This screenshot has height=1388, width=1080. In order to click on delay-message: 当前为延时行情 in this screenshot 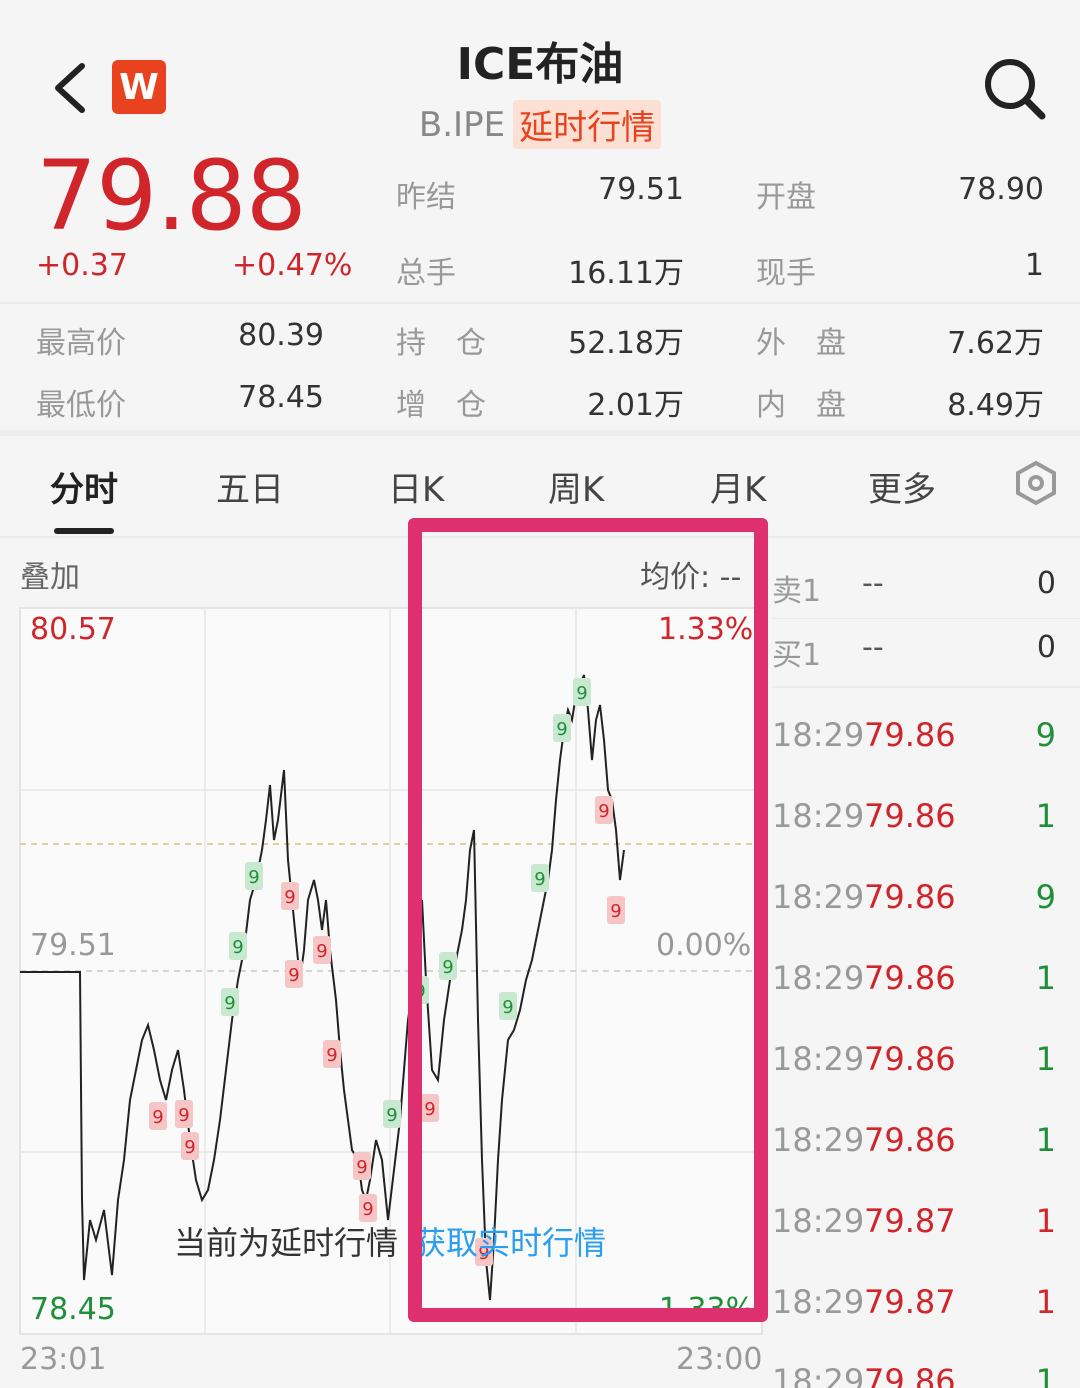, I will do `click(286, 1243)`.